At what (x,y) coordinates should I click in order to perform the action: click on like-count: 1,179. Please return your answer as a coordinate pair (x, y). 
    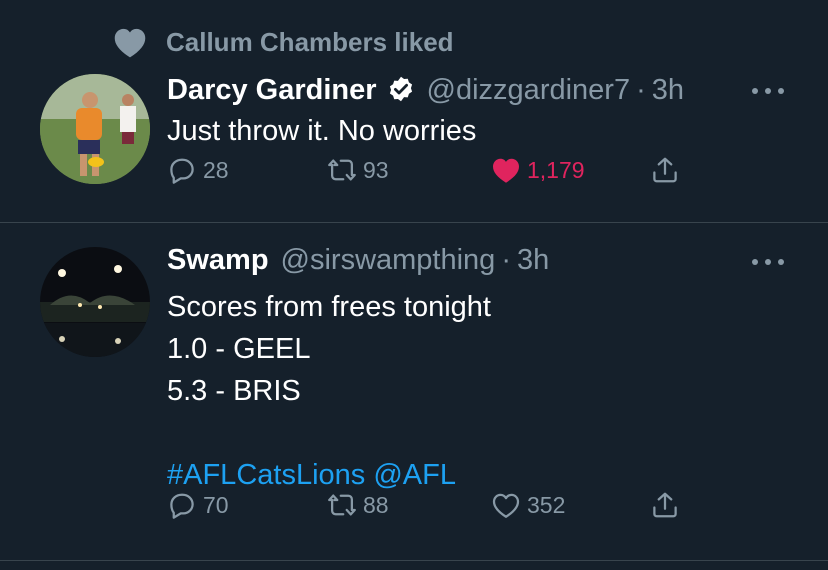
    Looking at the image, I should click on (556, 169).